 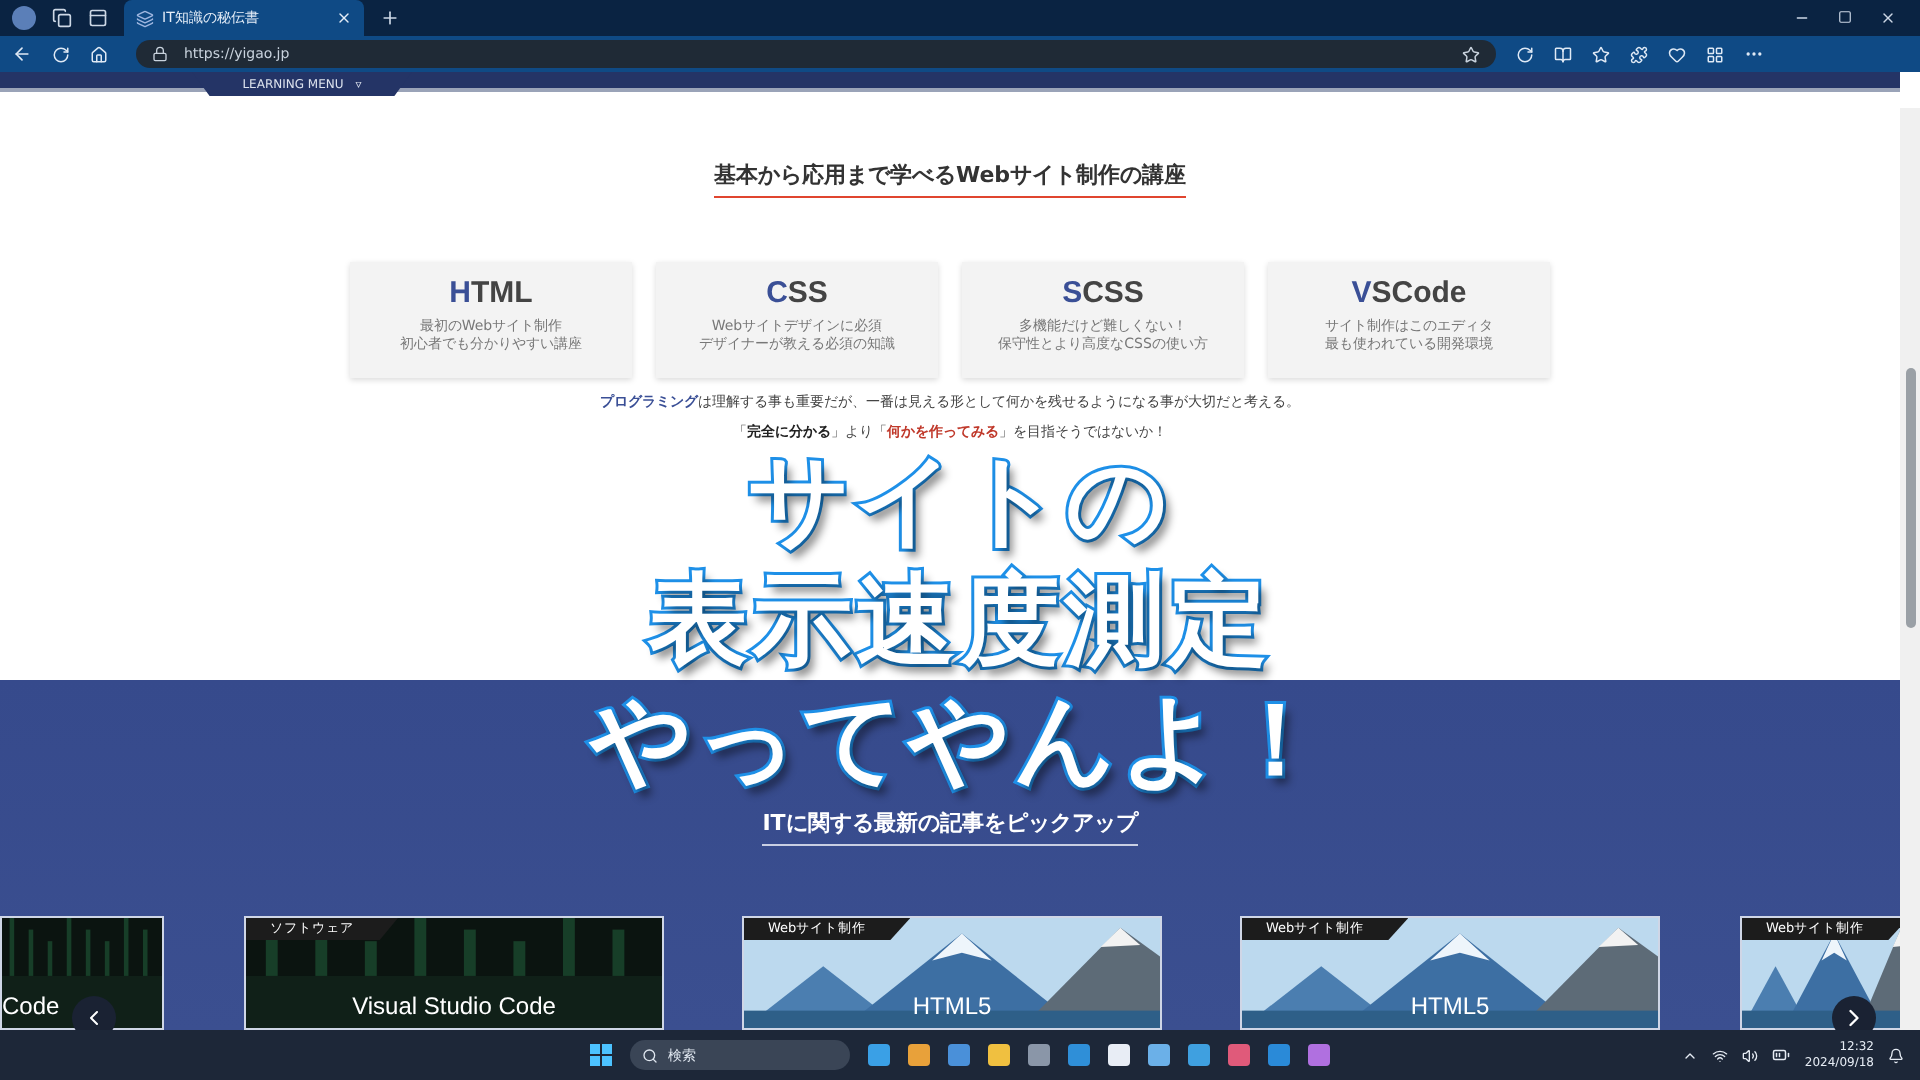 I want to click on back-icon, so click(x=22, y=54).